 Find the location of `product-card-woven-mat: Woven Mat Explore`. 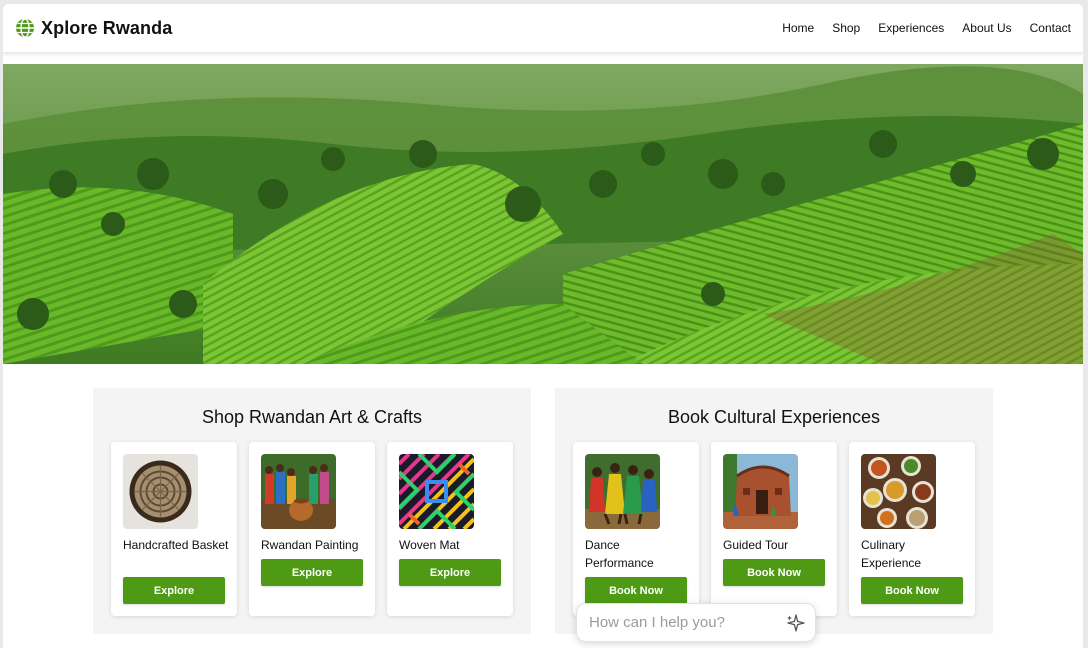

product-card-woven-mat: Woven Mat Explore is located at coordinates (450, 529).